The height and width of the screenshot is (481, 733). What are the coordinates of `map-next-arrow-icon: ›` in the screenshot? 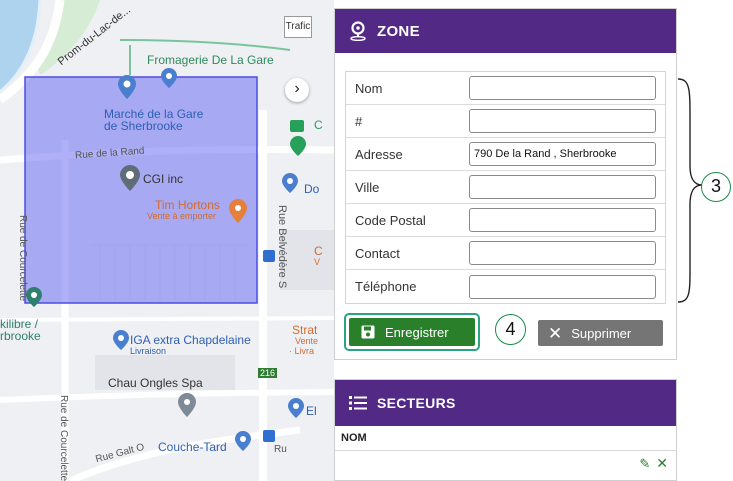 It's located at (297, 90).